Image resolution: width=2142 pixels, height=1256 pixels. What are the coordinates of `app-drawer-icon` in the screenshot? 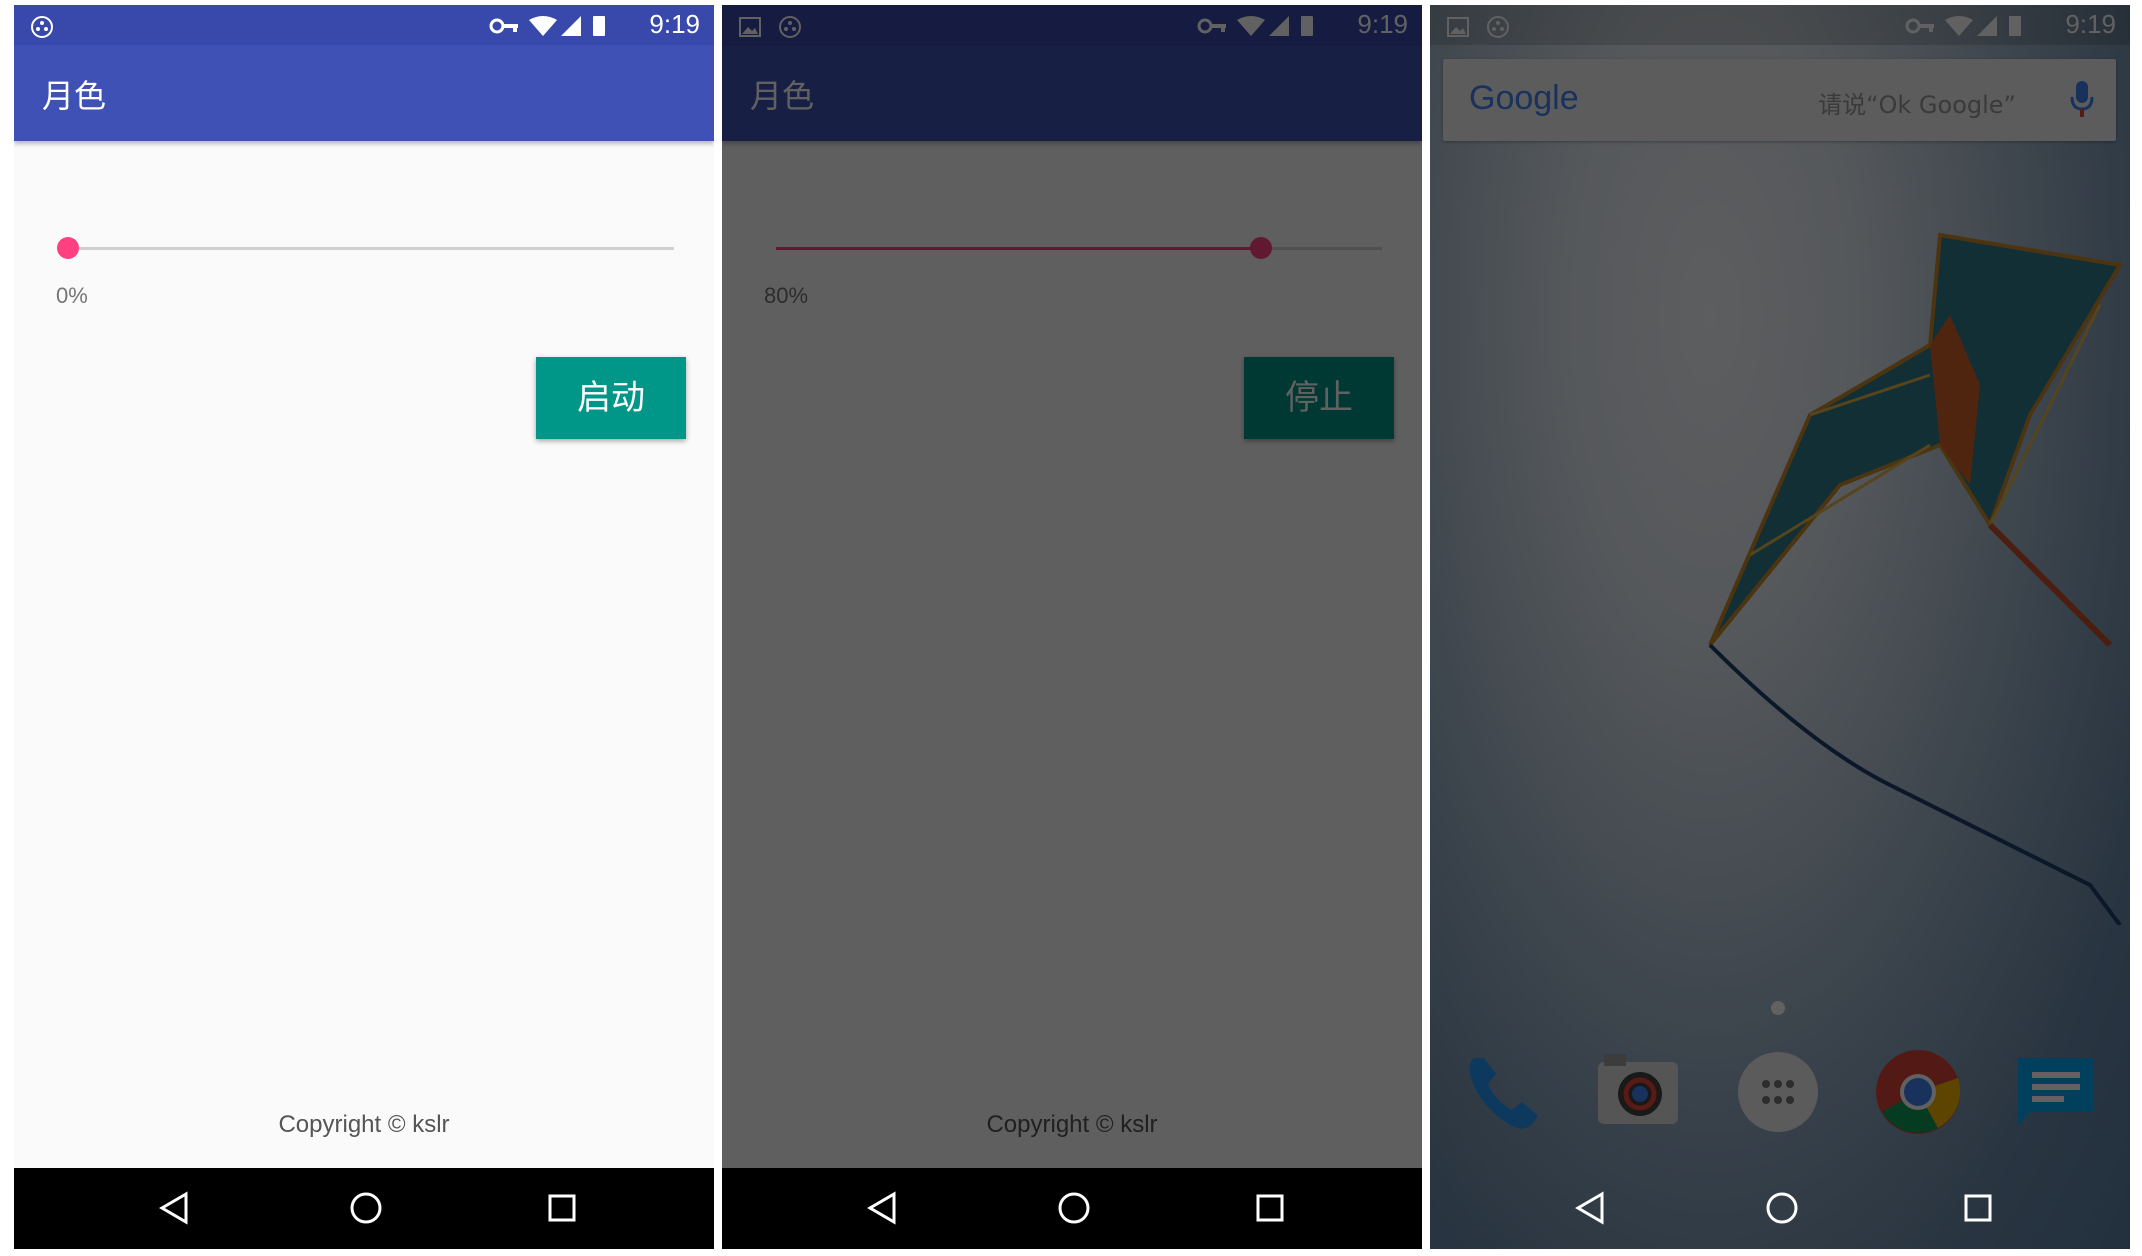 It's located at (1778, 1092).